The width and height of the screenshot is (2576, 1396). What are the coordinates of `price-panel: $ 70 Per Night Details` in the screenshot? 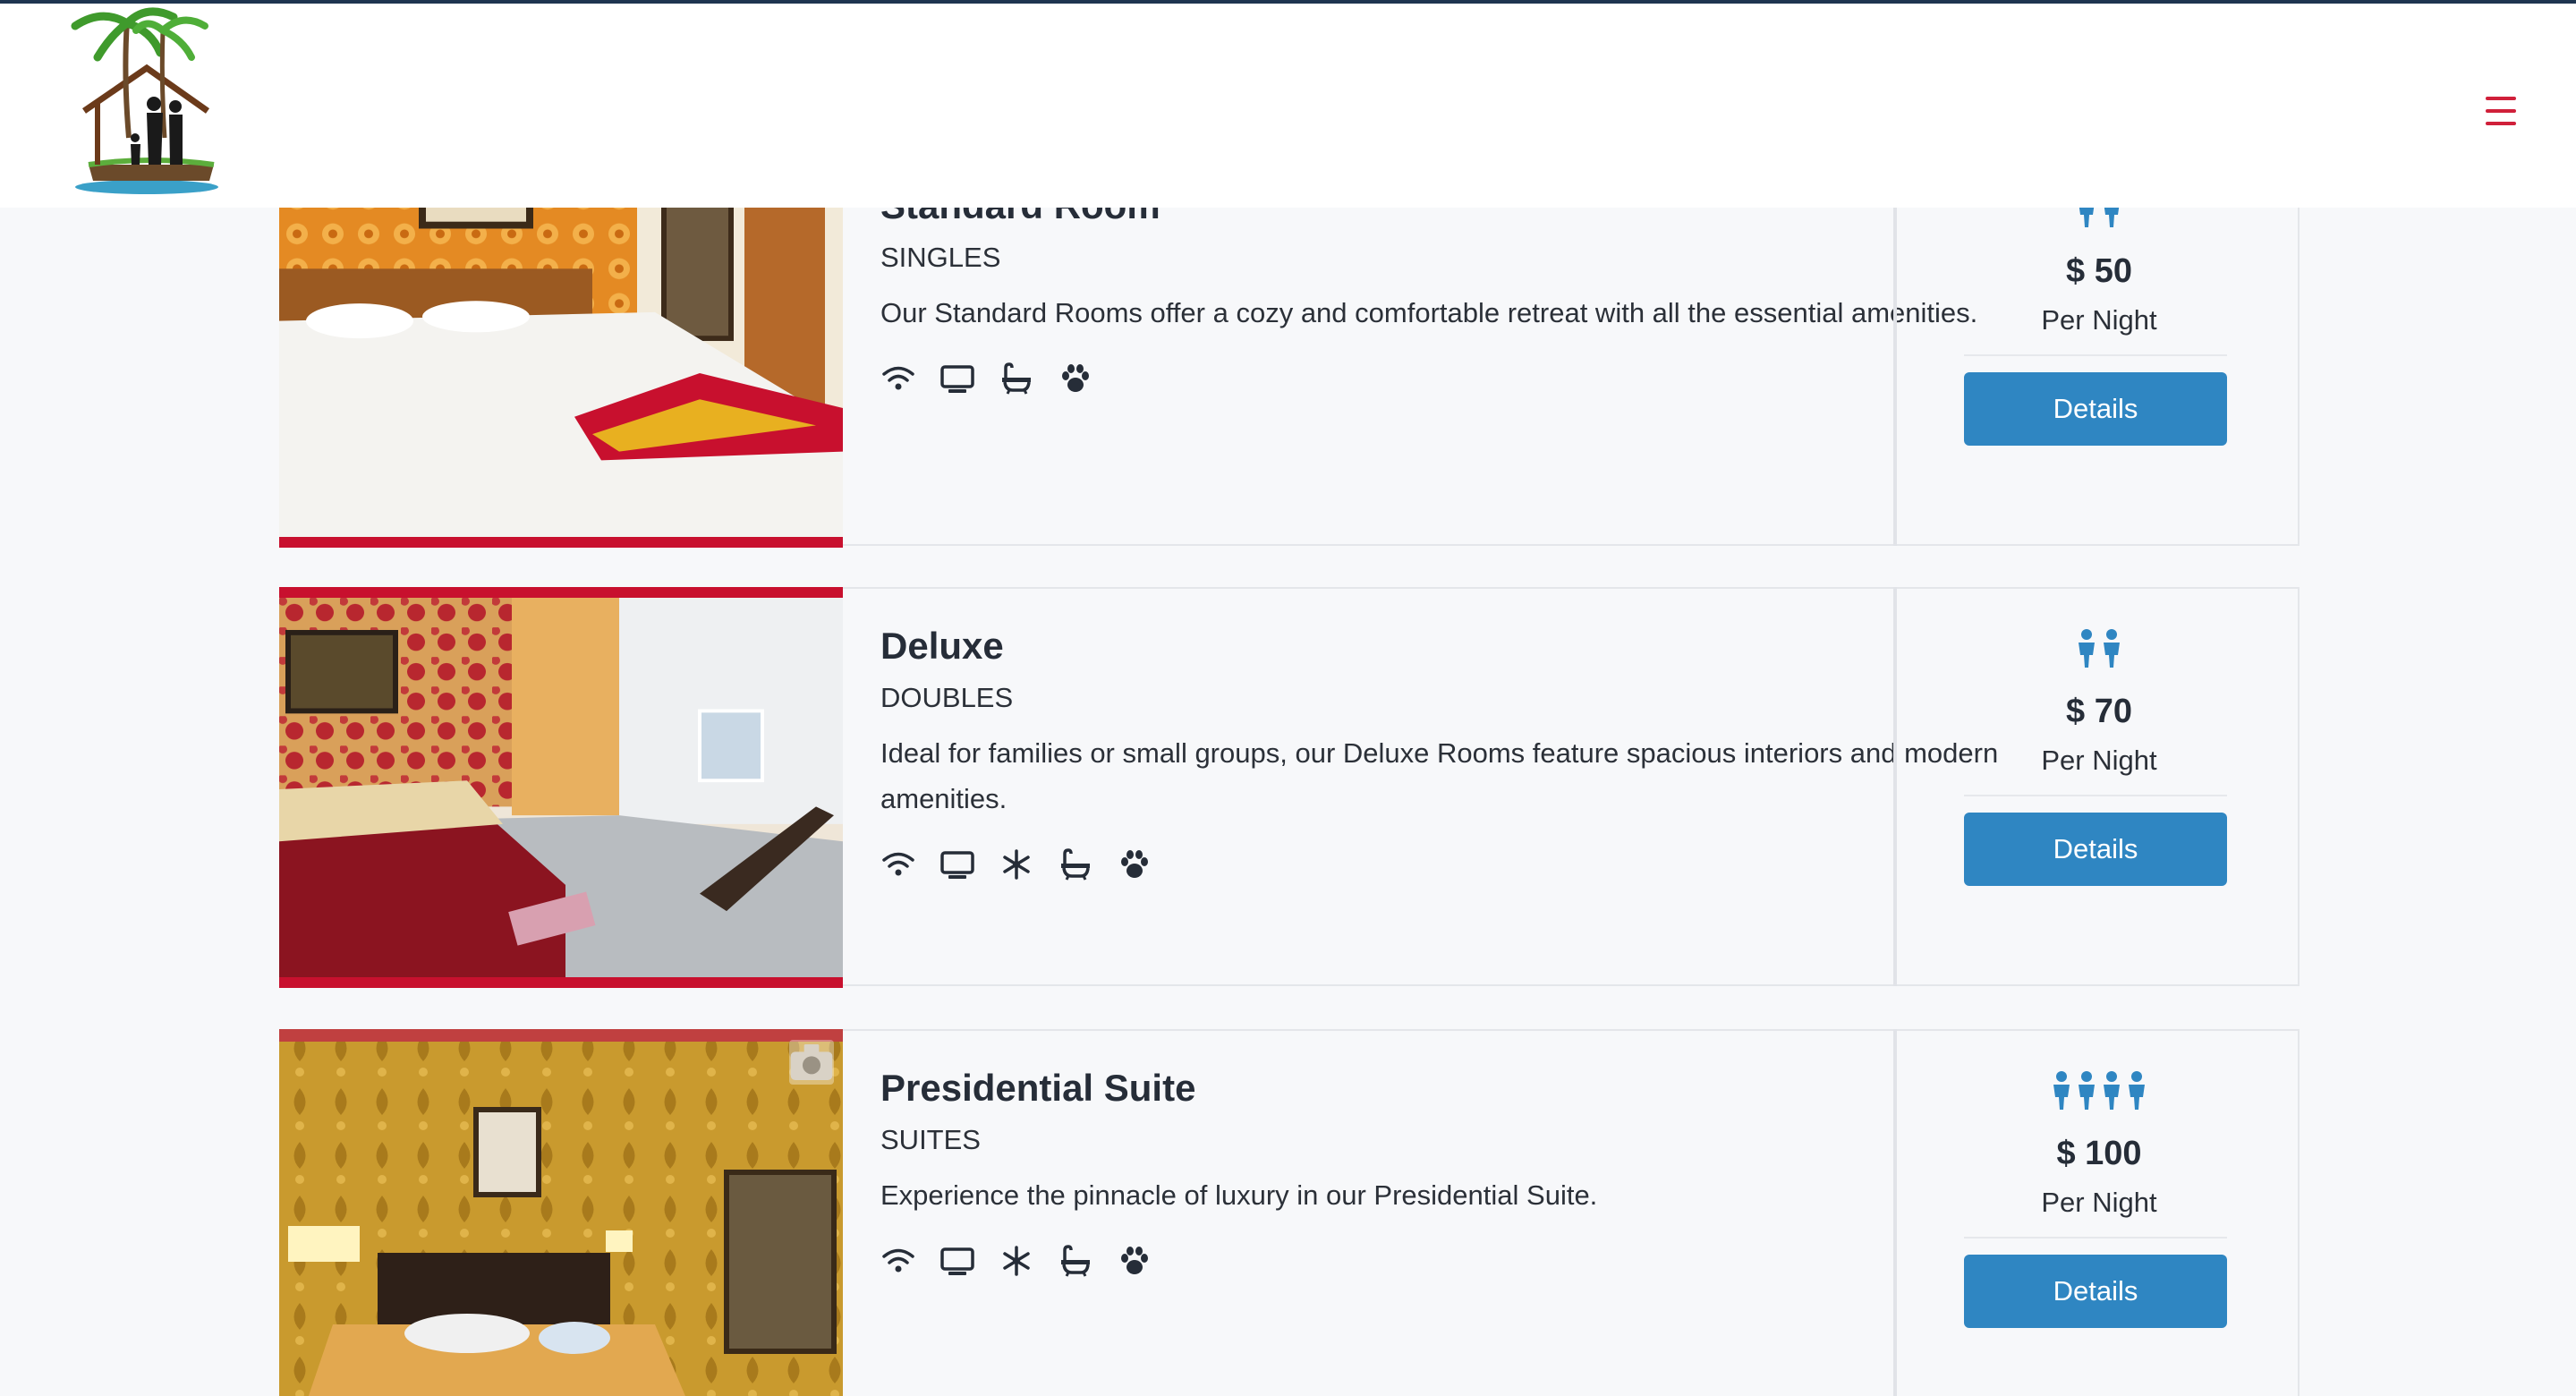 It's located at (2097, 786).